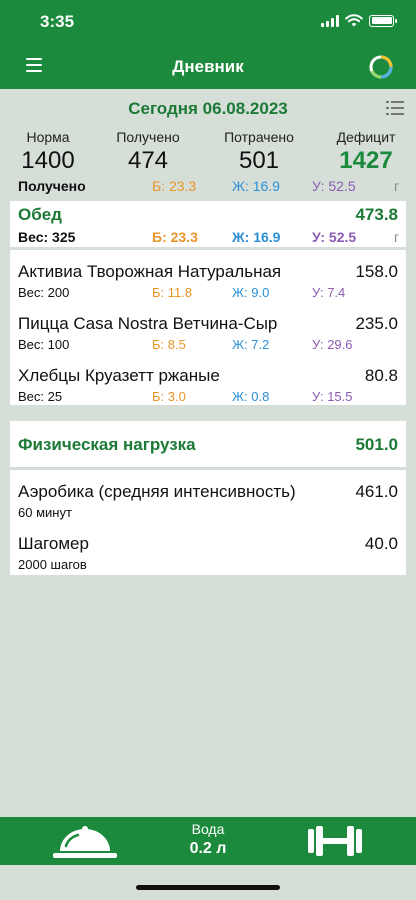 The height and width of the screenshot is (900, 416). What do you see at coordinates (208, 187) in the screenshot?
I see `summary-macros: Получено Б: 23.3 Ж: 16.9 У: 52.5 г` at bounding box center [208, 187].